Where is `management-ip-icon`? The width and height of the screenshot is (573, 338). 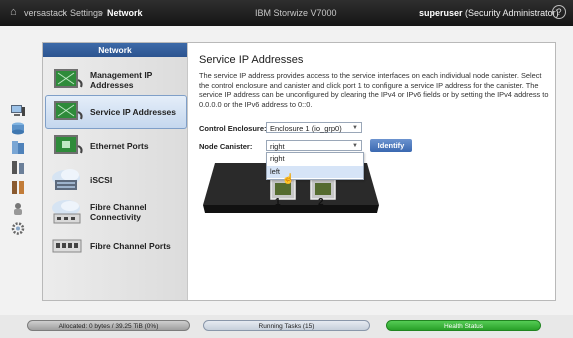 management-ip-icon is located at coordinates (68, 78).